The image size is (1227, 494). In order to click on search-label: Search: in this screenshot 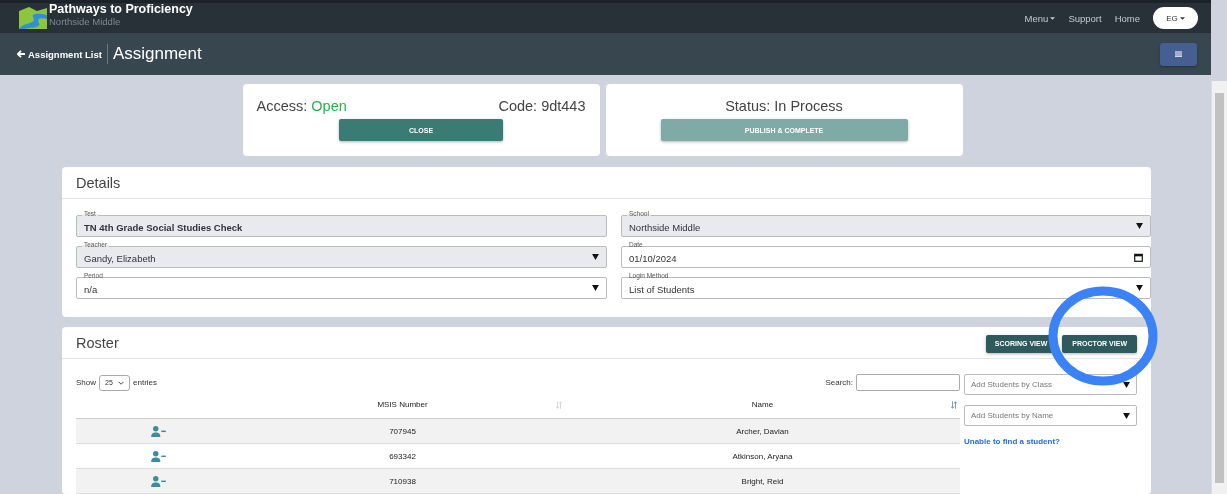, I will do `click(839, 382)`.